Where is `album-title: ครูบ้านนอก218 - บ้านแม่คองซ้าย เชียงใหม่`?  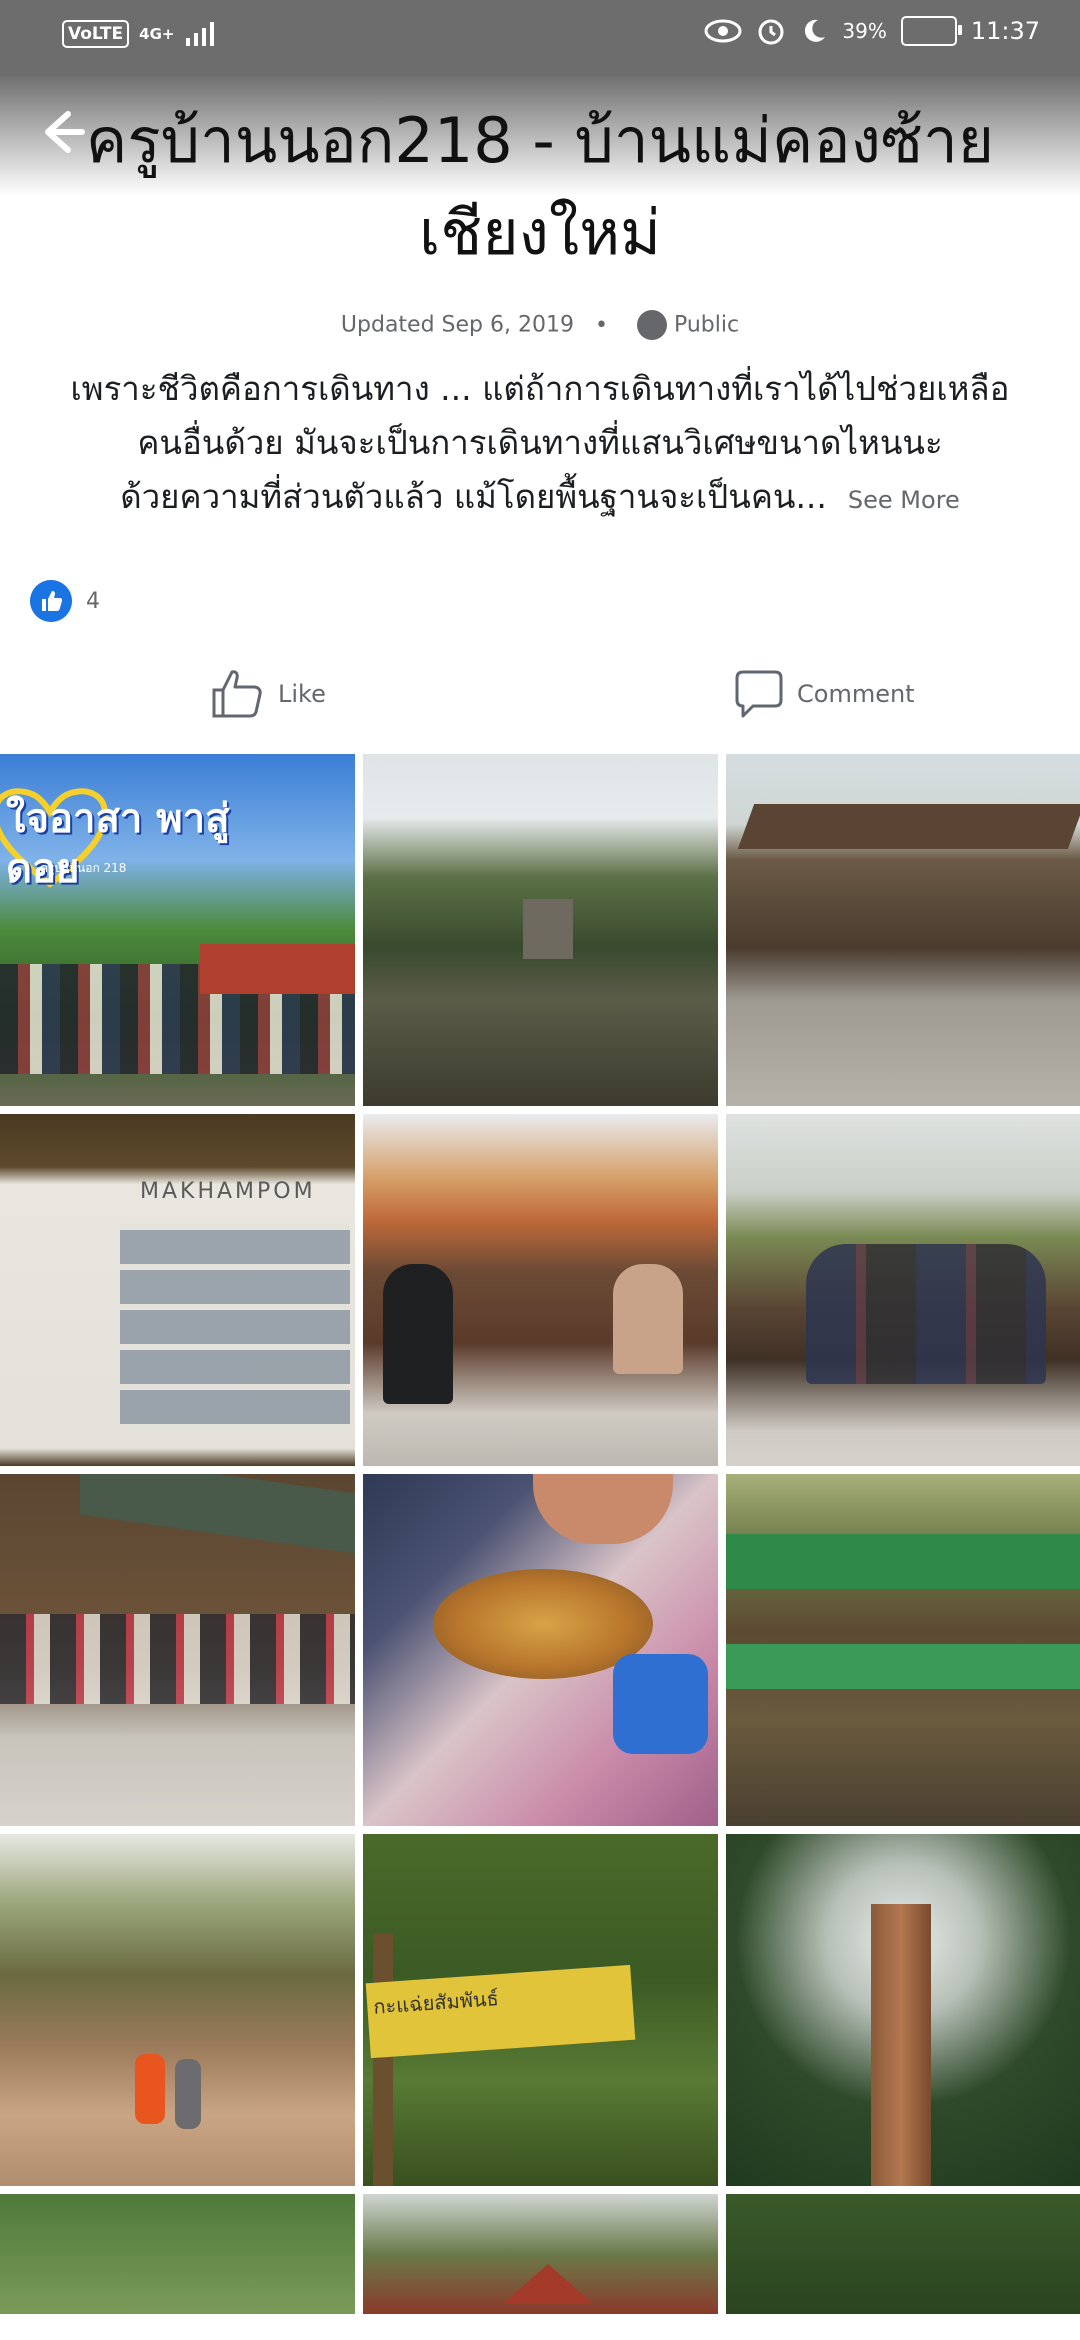
album-title: ครูบ้านนอก218 - บ้านแม่คองซ้าย เชียงใหม่ is located at coordinates (540, 187).